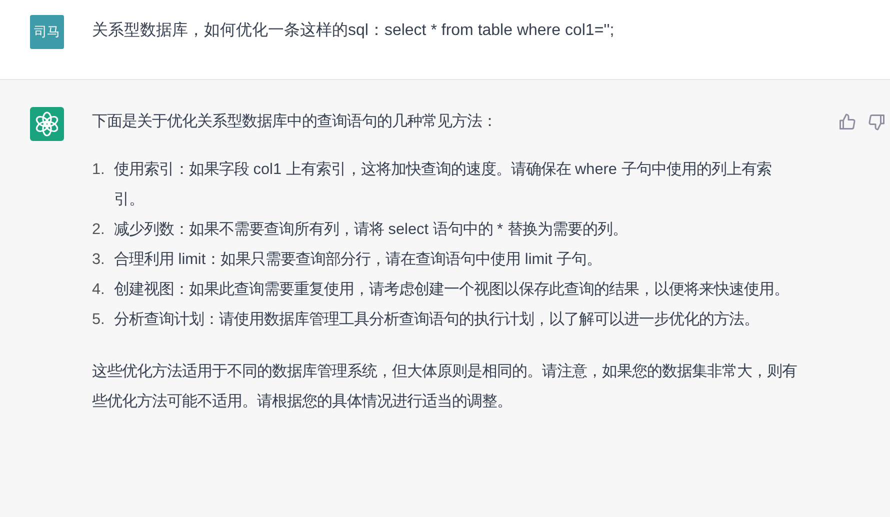  What do you see at coordinates (358, 260) in the screenshot?
I see `list-item-text: 合理利用 limit：如果只需要查询部分行，请在查询语句中使用 limit 子句。` at bounding box center [358, 260].